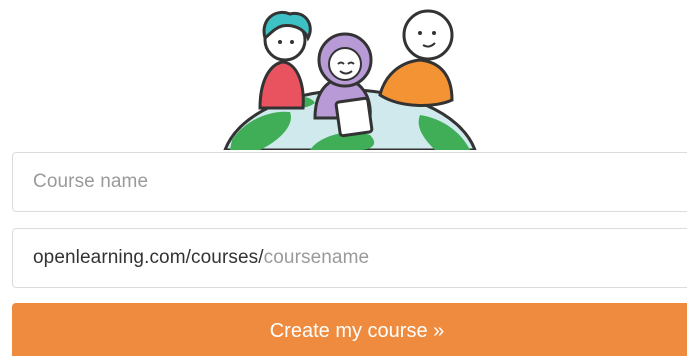 Image resolution: width=687 pixels, height=356 pixels. Describe the element at coordinates (91, 181) in the screenshot. I see `course-name-placeholder: Course name` at that location.